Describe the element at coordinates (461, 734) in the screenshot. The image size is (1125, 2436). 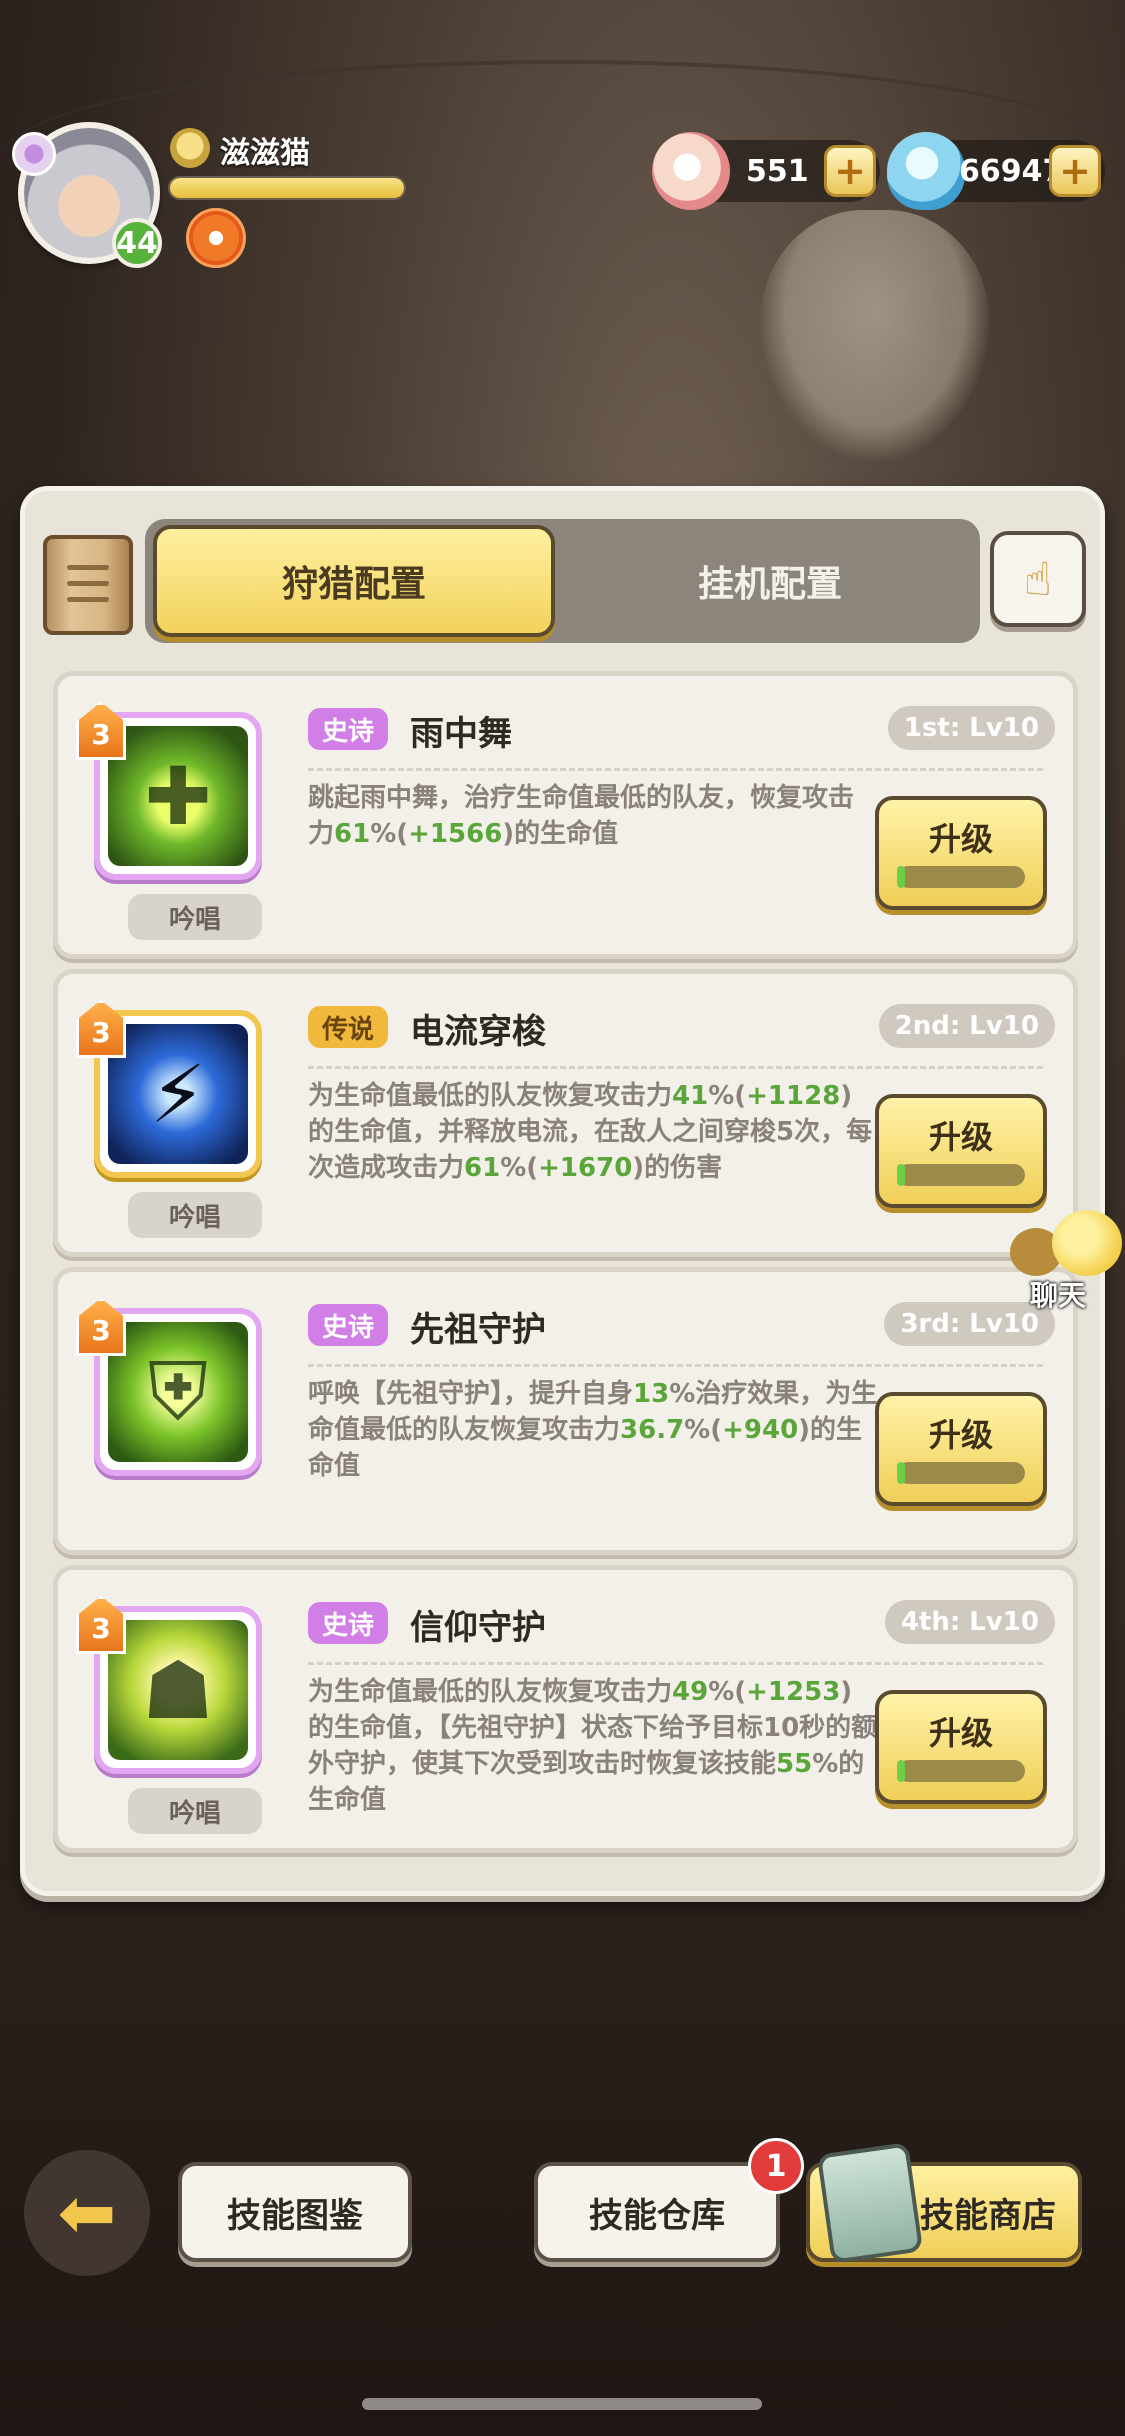
I see `skill-name: 雨中舞` at that location.